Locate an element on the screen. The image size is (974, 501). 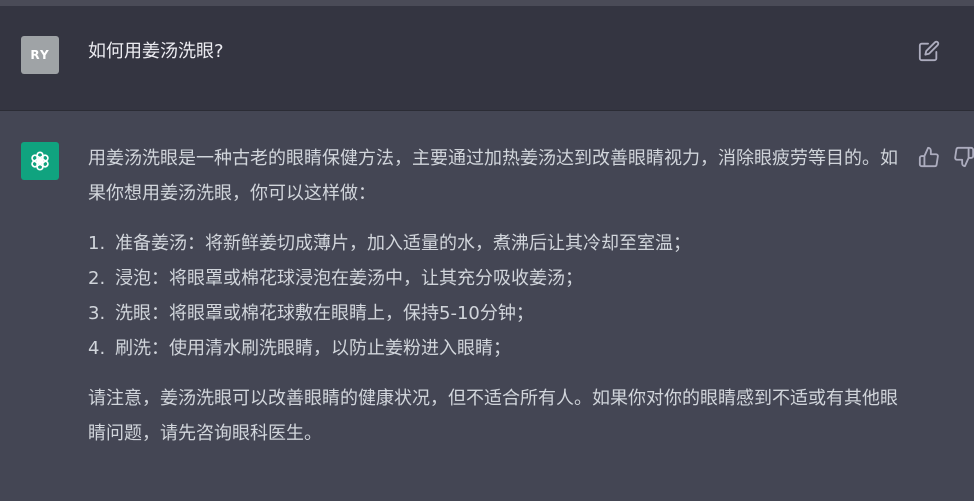
list-item: 1. 准备姜汤：将新鲜姜切成薄片，加入适量的水，煮沸后让其冷却至室温； is located at coordinates (494, 243).